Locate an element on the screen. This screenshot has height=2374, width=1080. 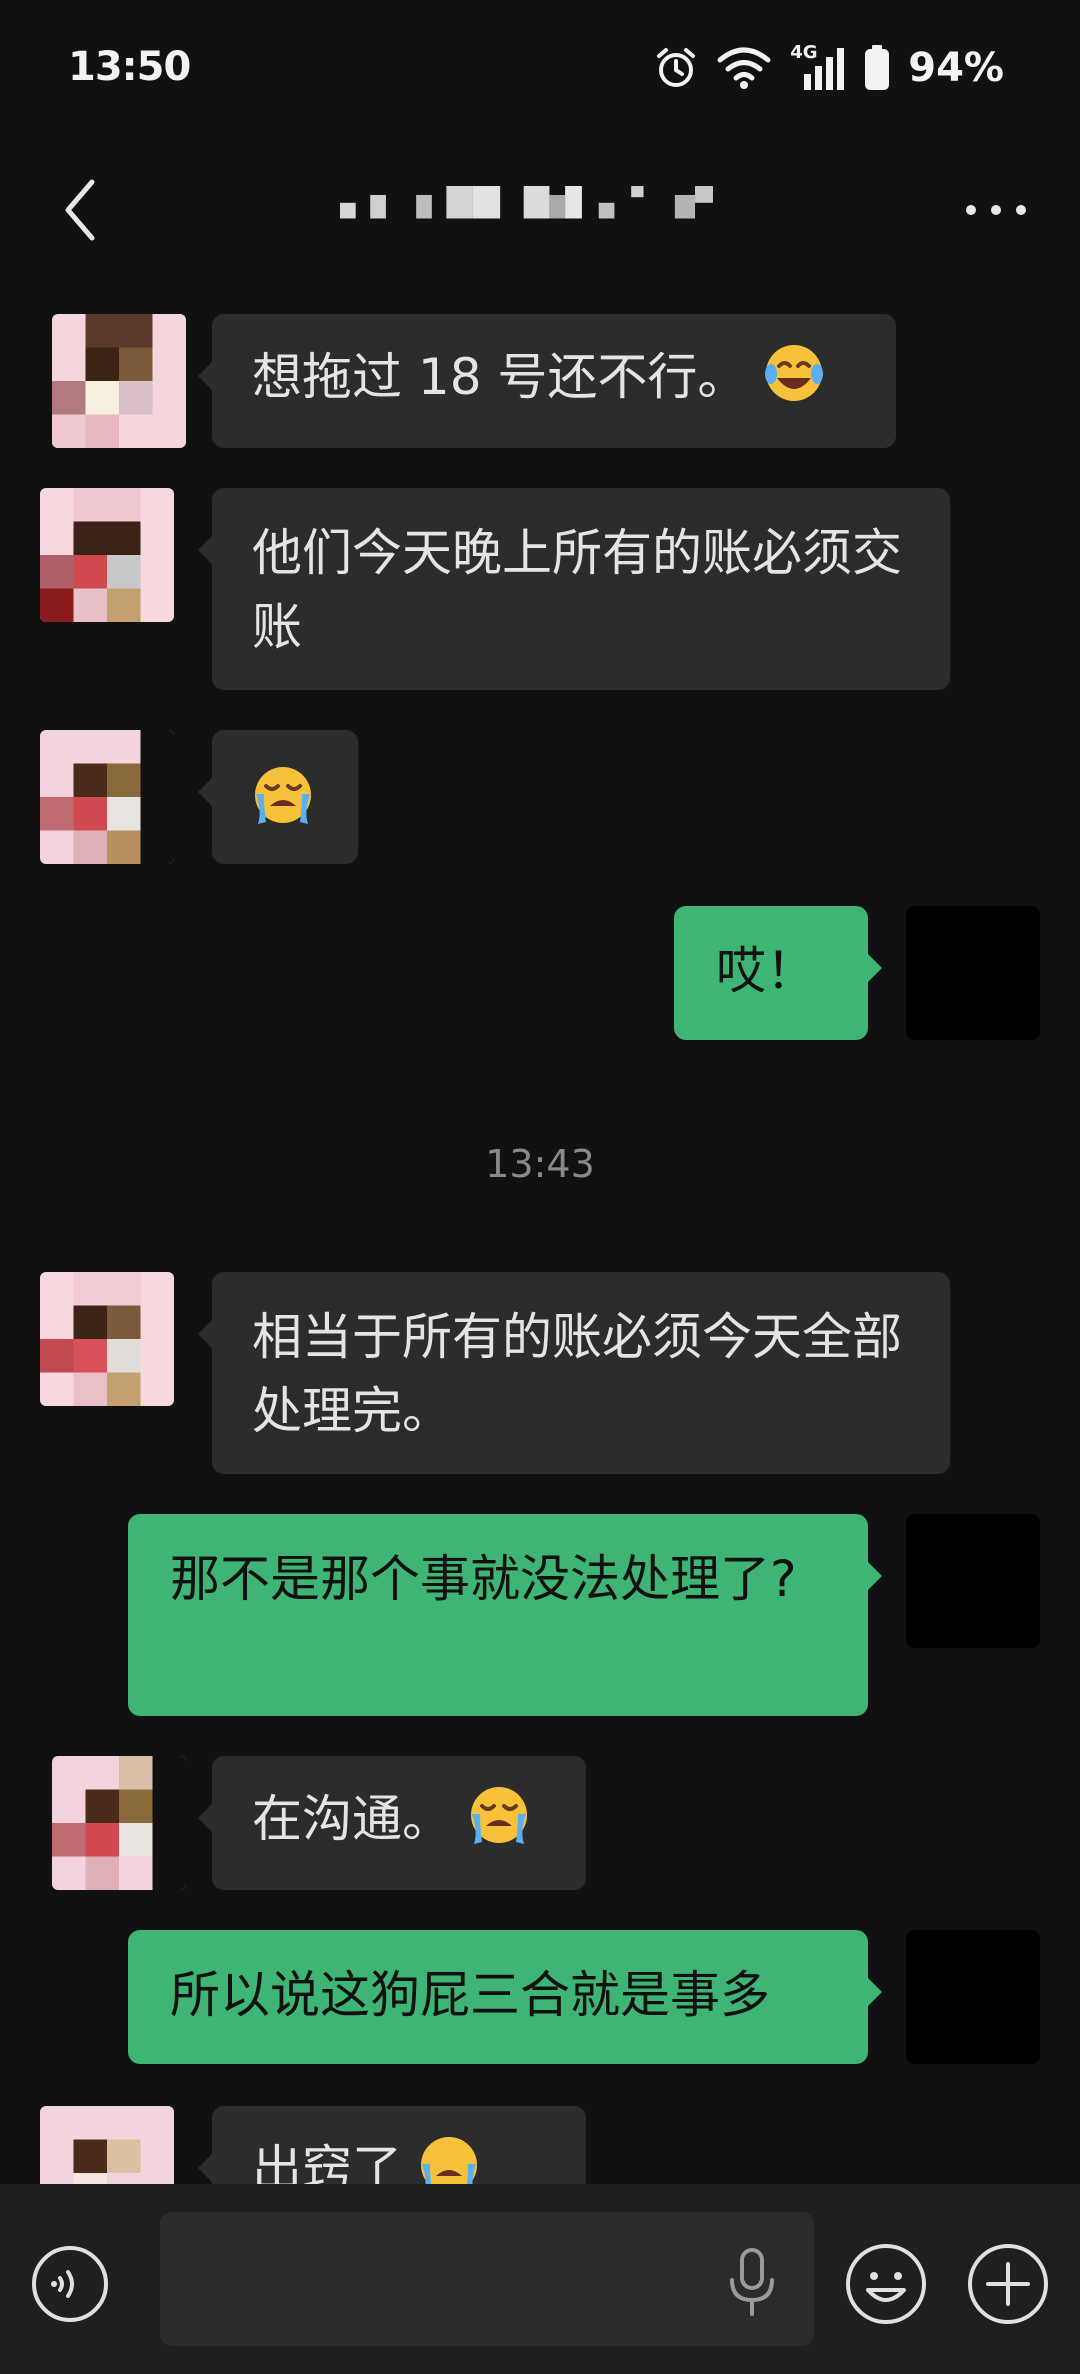
message-text: 他们今天晚上所有的账必须交账 is located at coordinates (577, 590).